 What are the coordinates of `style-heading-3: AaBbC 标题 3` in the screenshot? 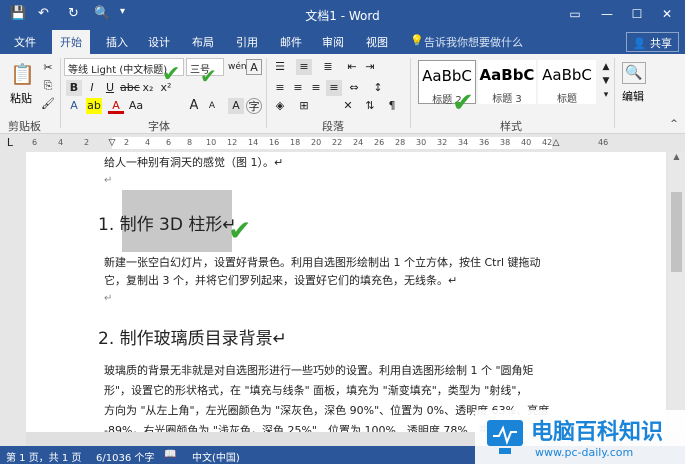 It's located at (507, 82).